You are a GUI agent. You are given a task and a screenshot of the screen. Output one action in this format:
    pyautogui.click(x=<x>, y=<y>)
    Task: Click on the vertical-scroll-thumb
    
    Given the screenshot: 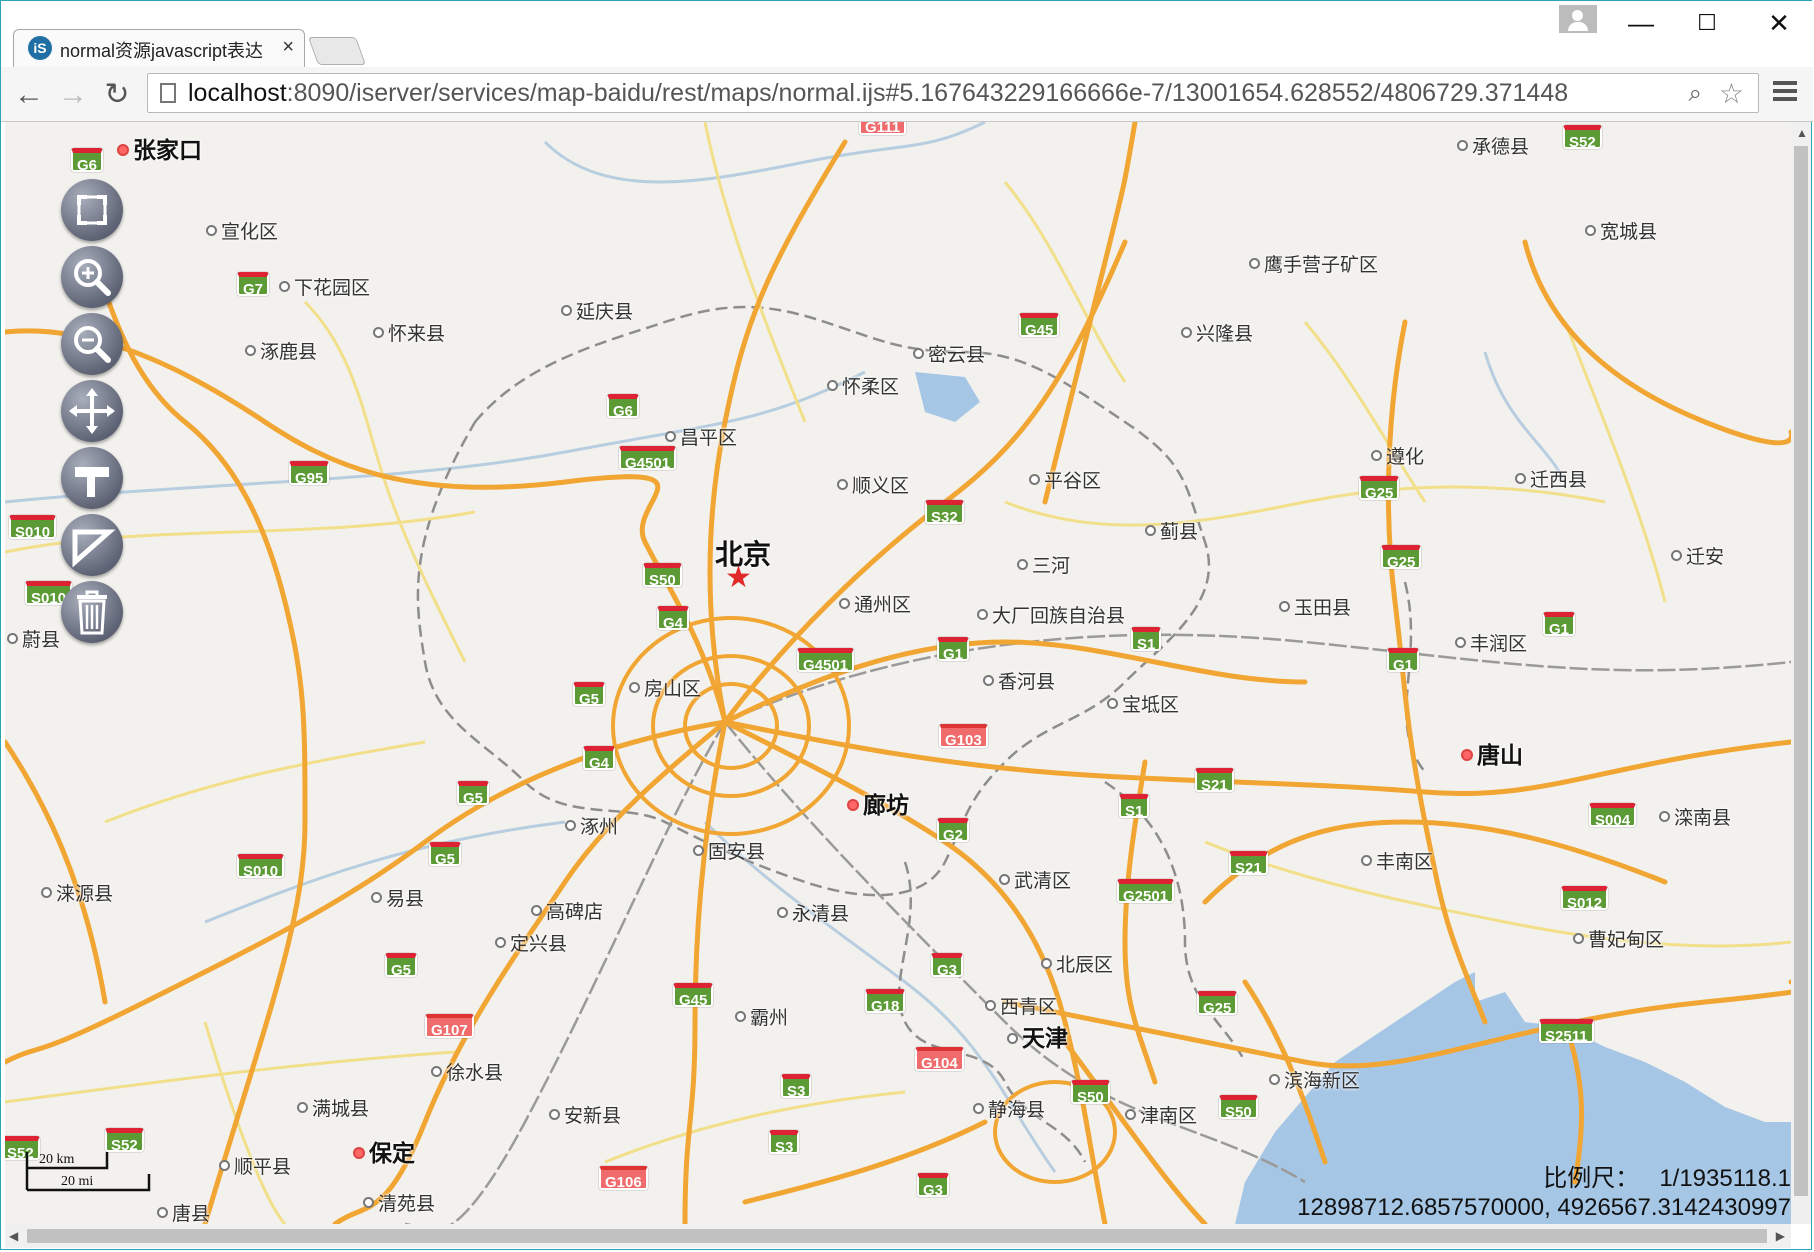 What is the action you would take?
    pyautogui.click(x=1801, y=671)
    